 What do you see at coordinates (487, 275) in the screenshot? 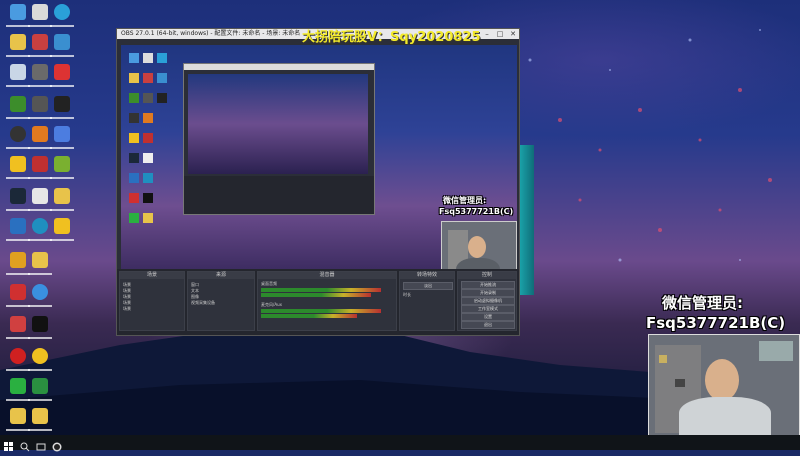
I see `controls-dock-title: 控制` at bounding box center [487, 275].